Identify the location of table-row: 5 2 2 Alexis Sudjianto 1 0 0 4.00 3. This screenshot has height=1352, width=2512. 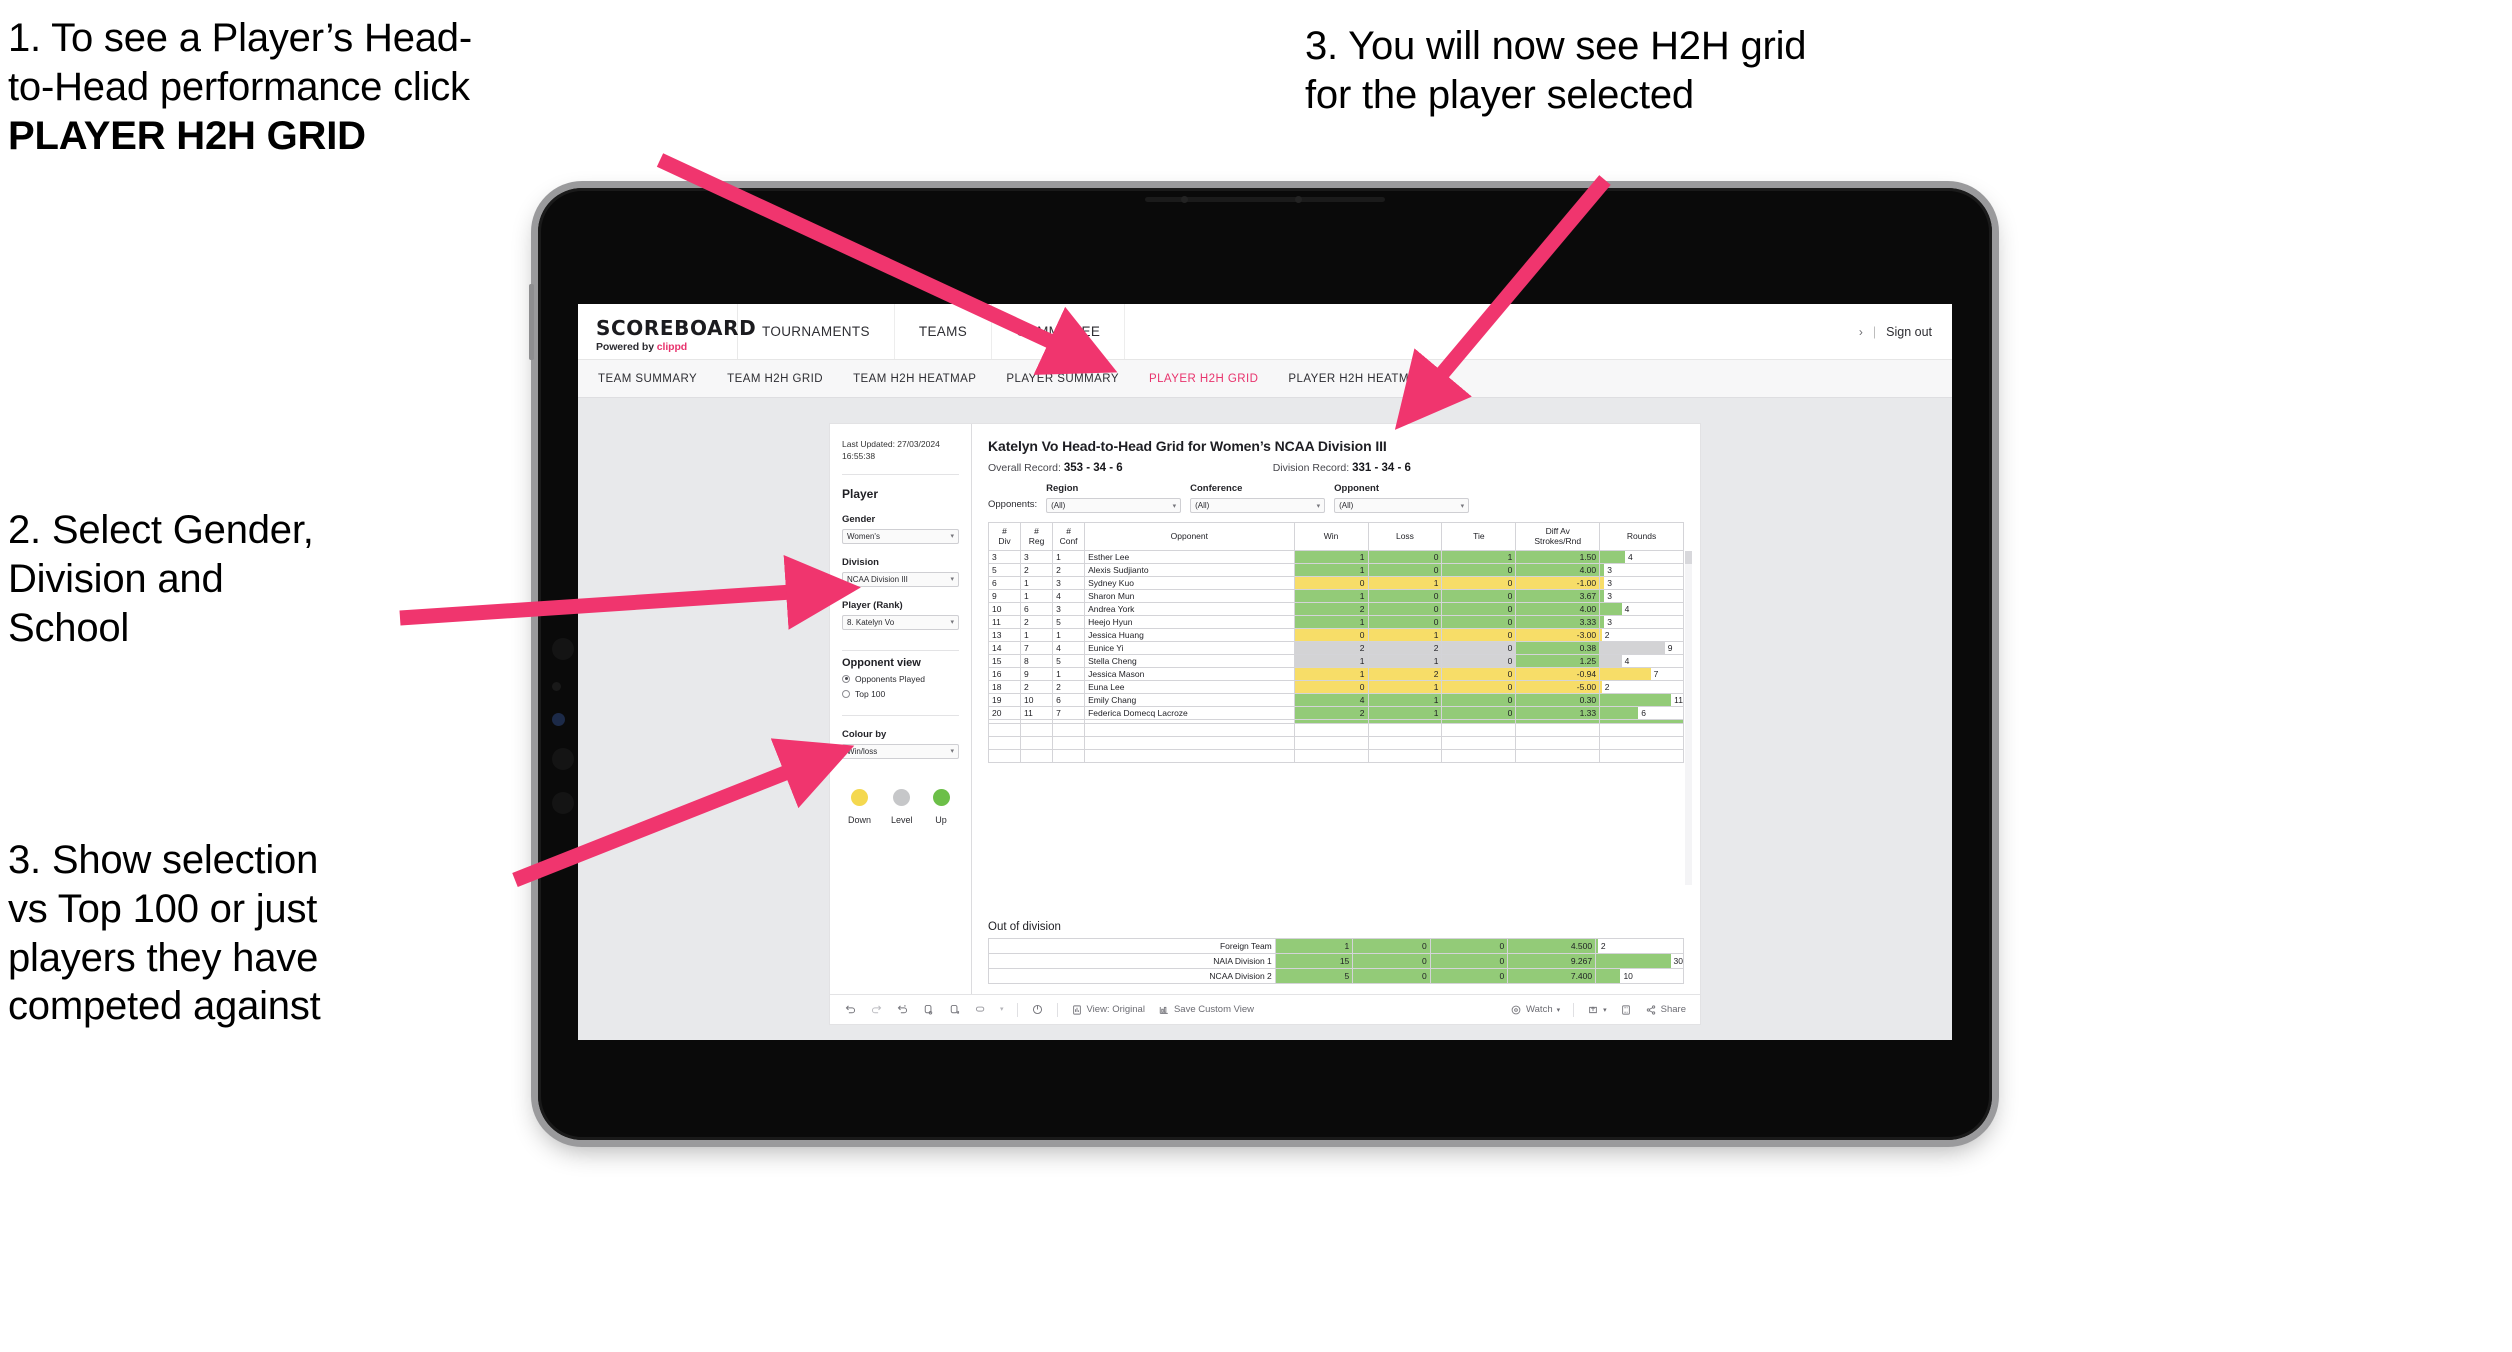
(1335, 570).